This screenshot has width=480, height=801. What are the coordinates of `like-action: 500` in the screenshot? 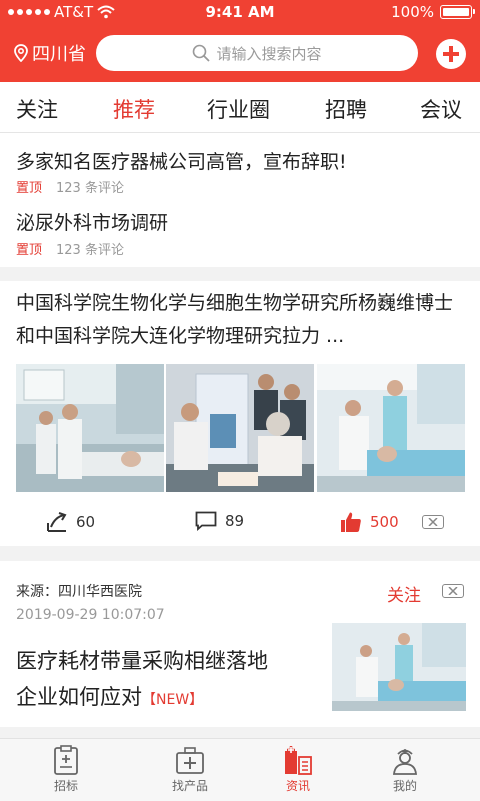 It's located at (369, 522).